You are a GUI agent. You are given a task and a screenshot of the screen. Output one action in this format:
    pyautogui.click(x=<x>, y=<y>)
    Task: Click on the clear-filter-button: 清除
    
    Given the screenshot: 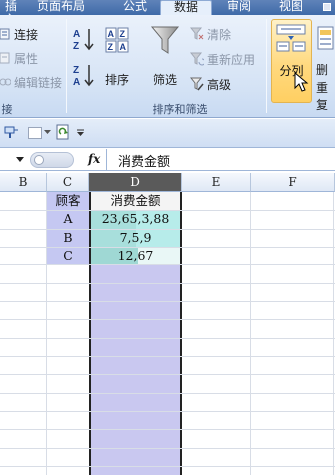 What is the action you would take?
    pyautogui.click(x=210, y=34)
    